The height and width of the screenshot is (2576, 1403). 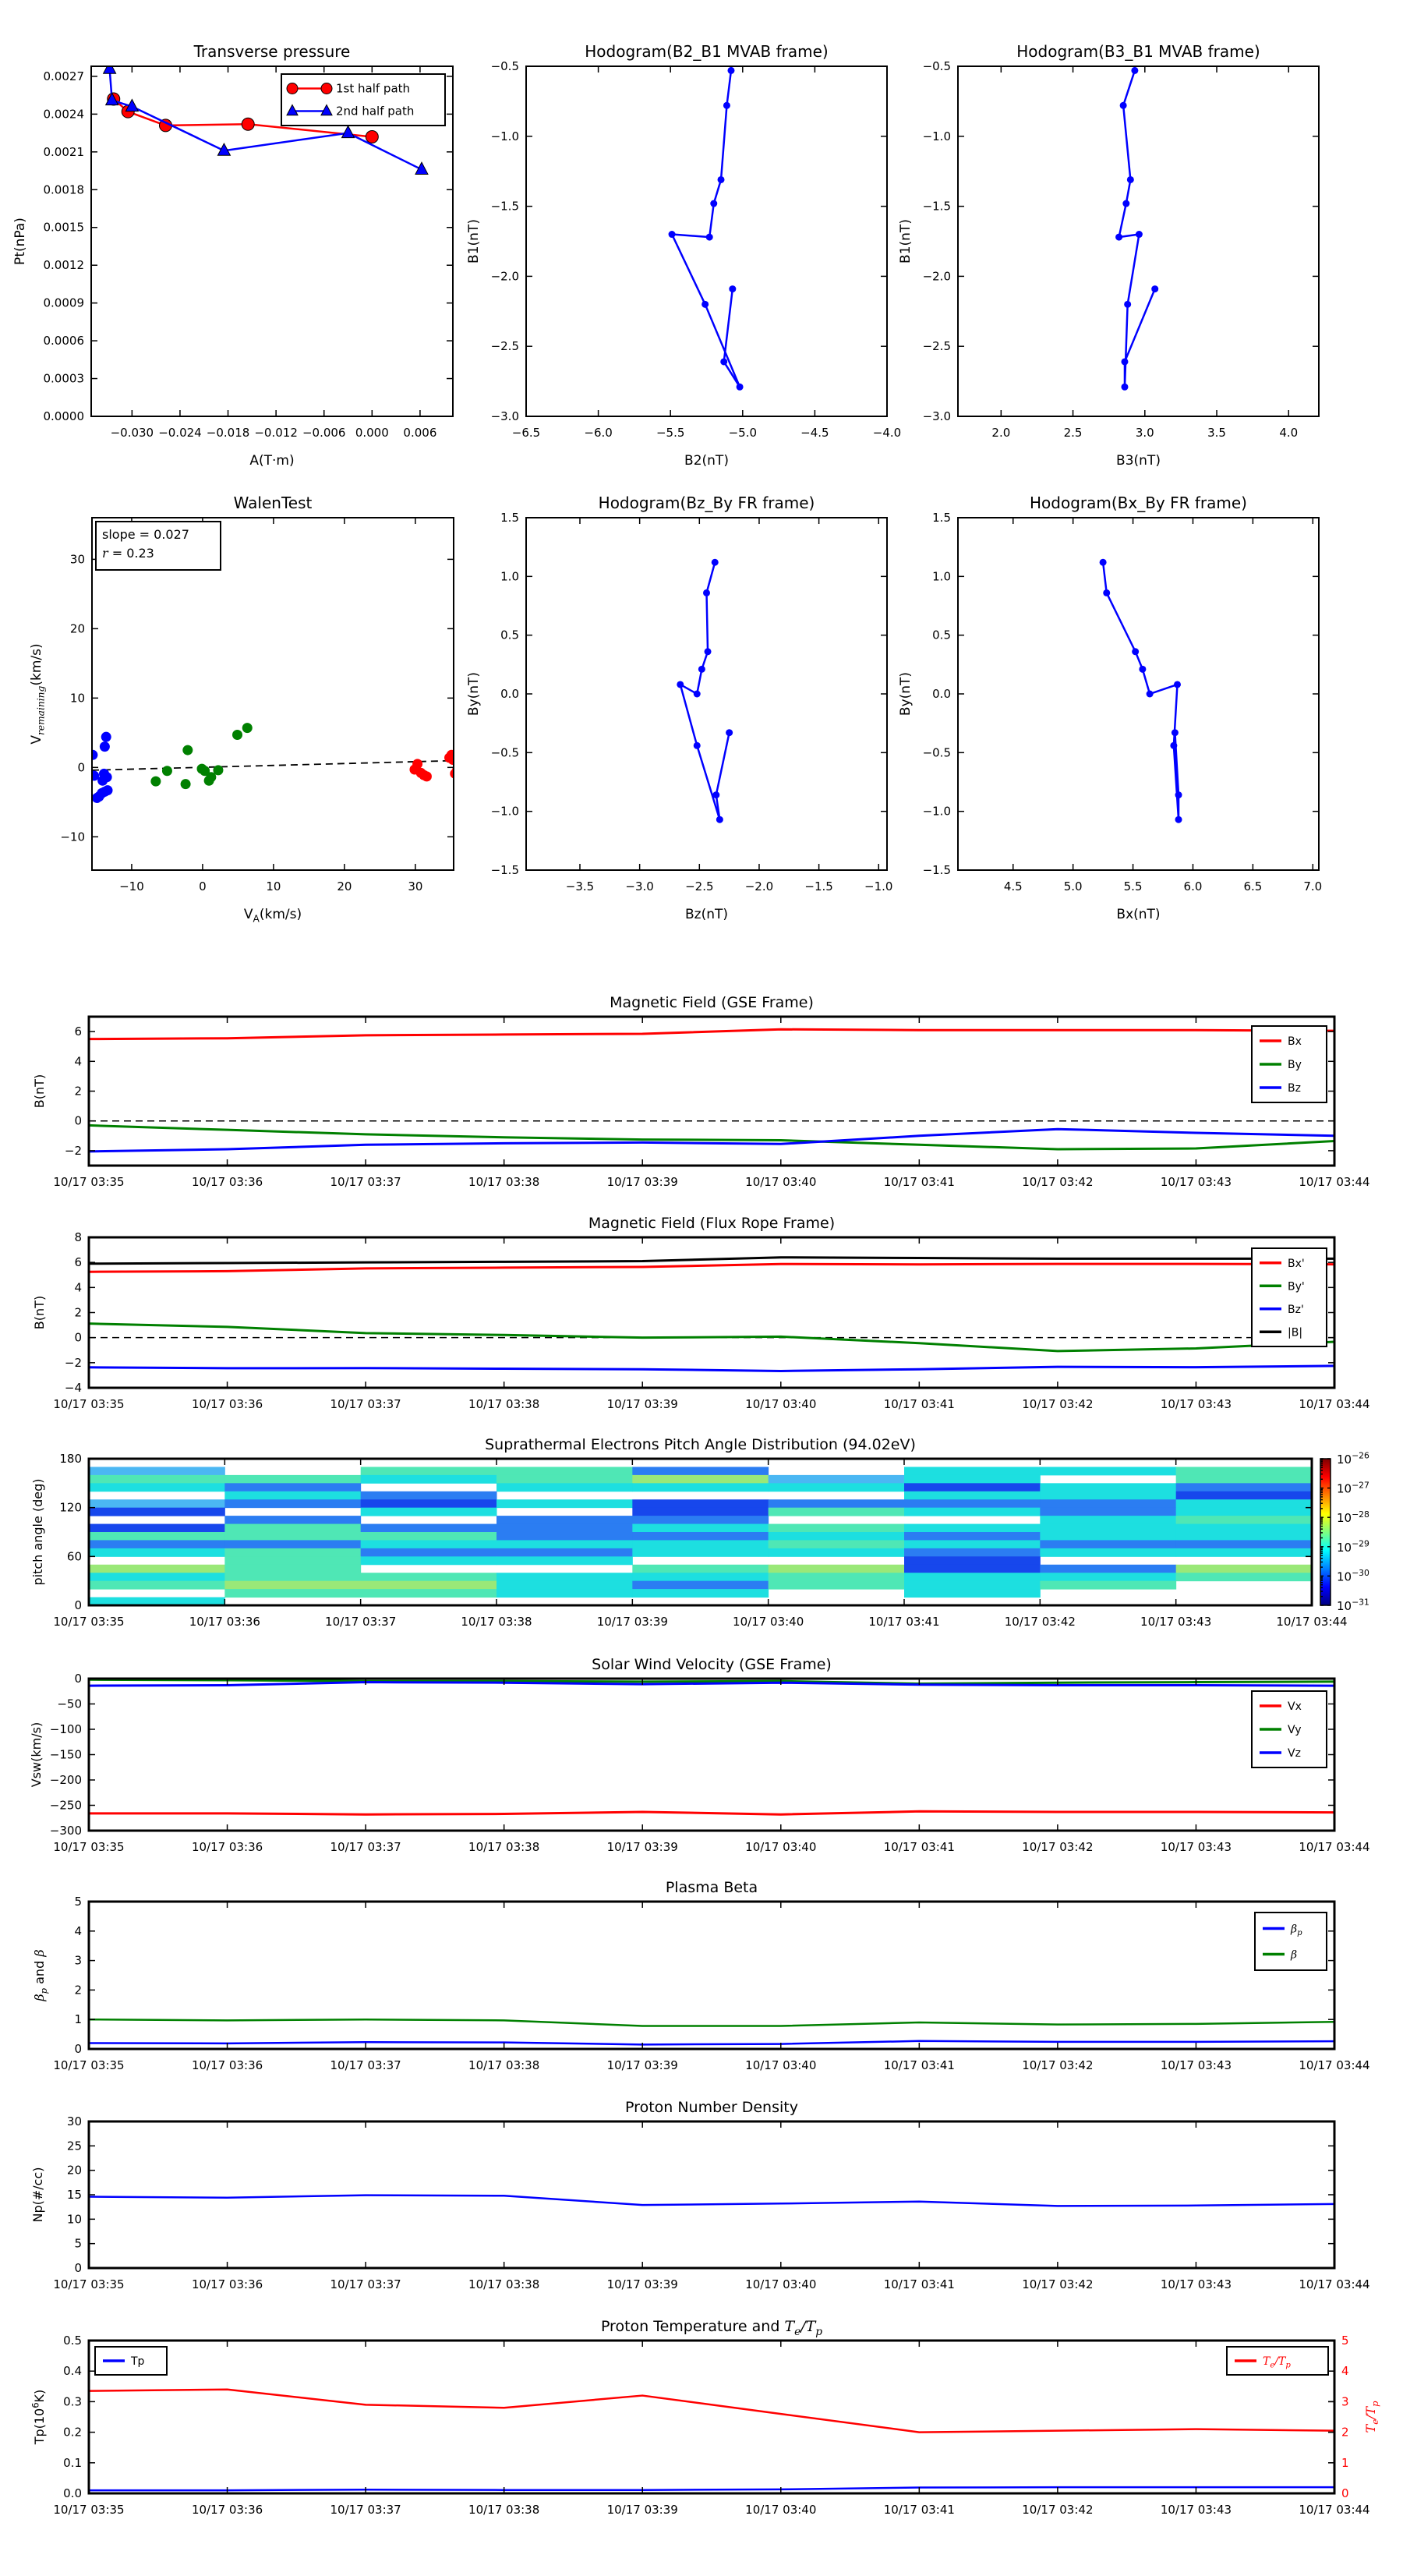 What do you see at coordinates (1289, 1064) in the screenshot?
I see `legend: Bx By Bz` at bounding box center [1289, 1064].